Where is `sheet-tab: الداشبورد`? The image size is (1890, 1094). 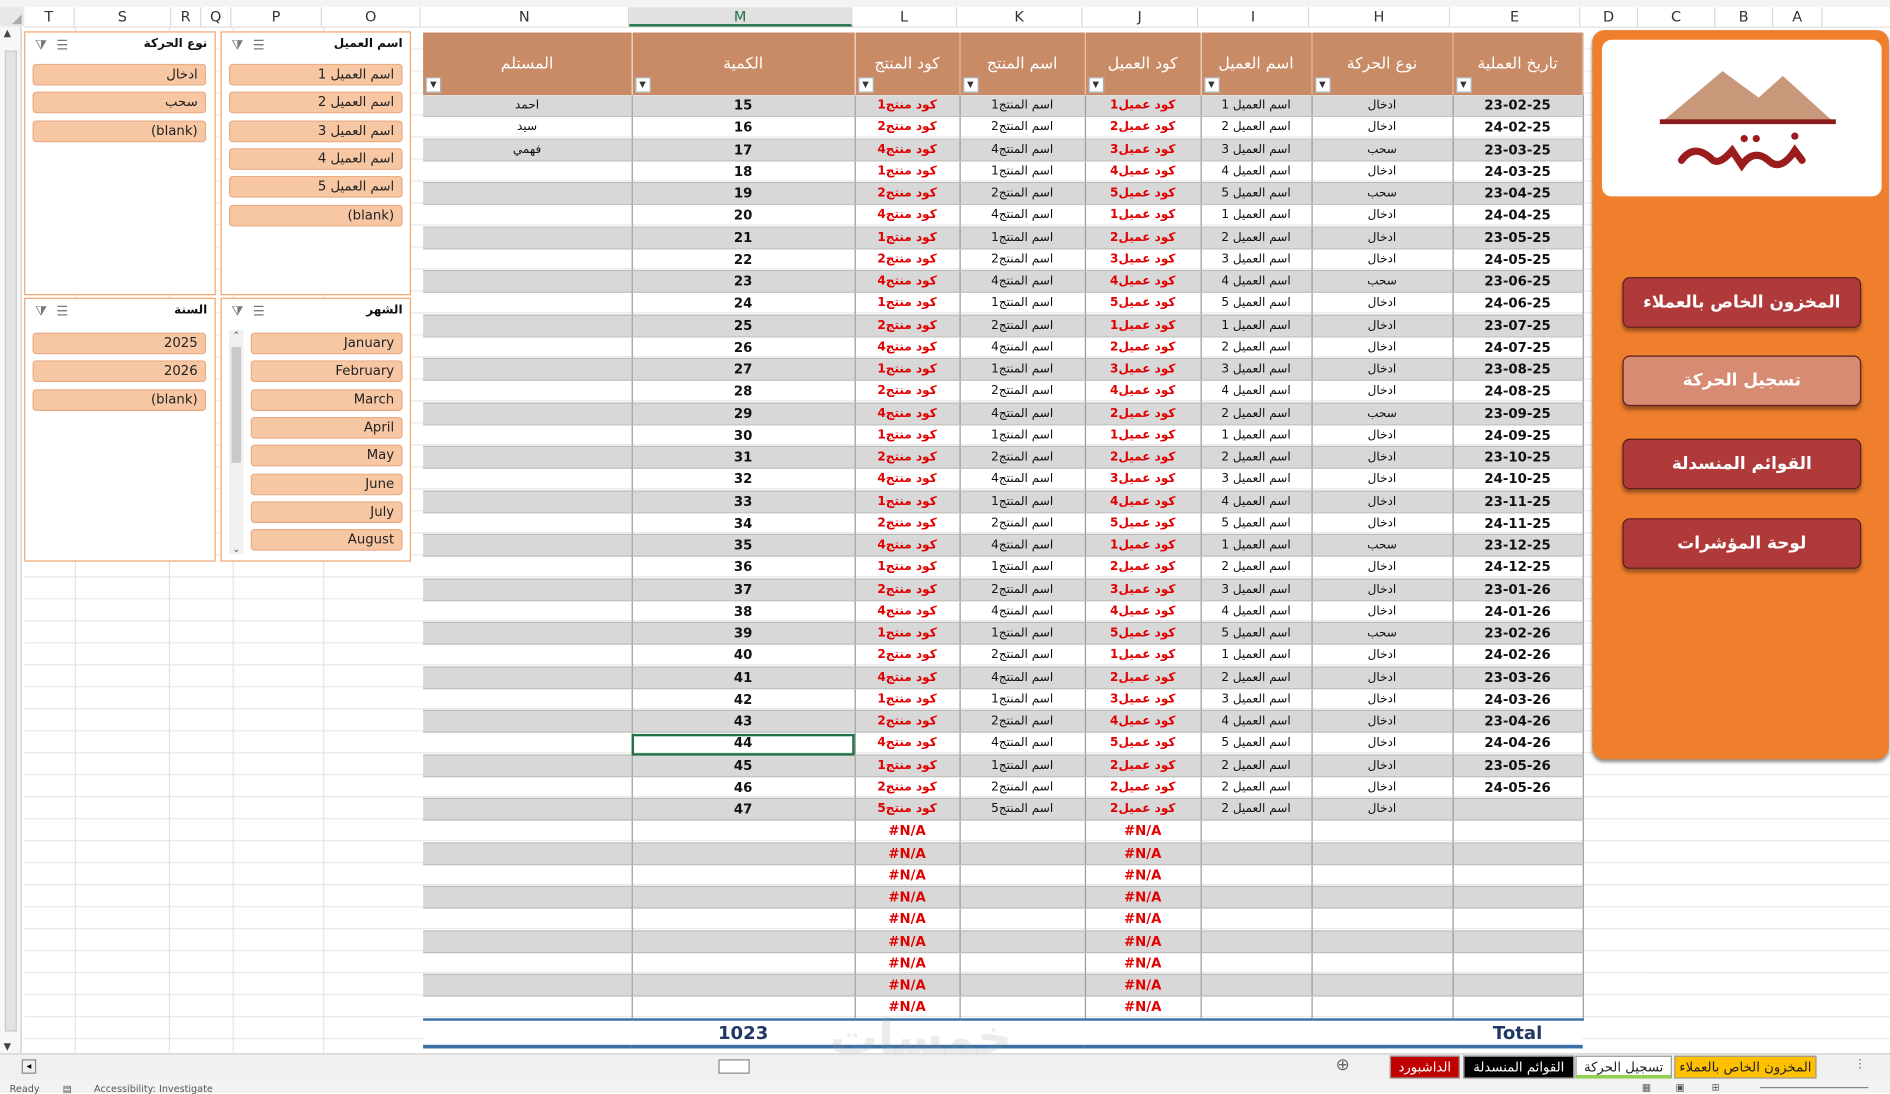
sheet-tab: الداشبورد is located at coordinates (1424, 1067).